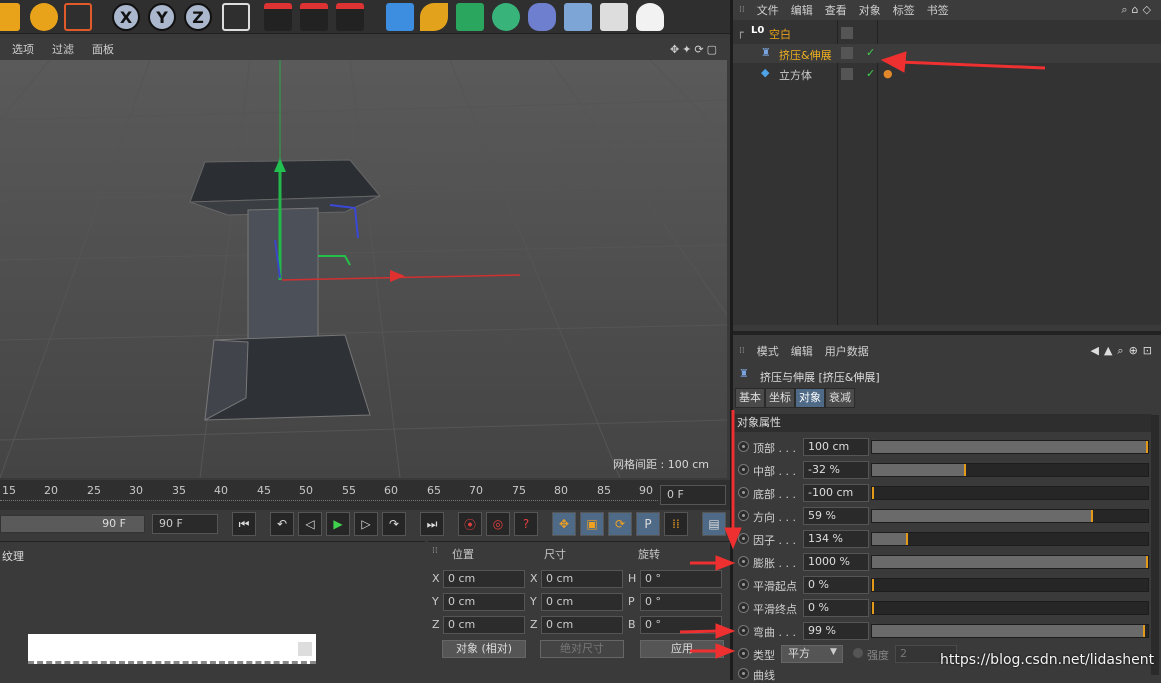  Describe the element at coordinates (947, 74) in the screenshot. I see `object-row-cube: ◆ 立方体 ✓ ●` at that location.